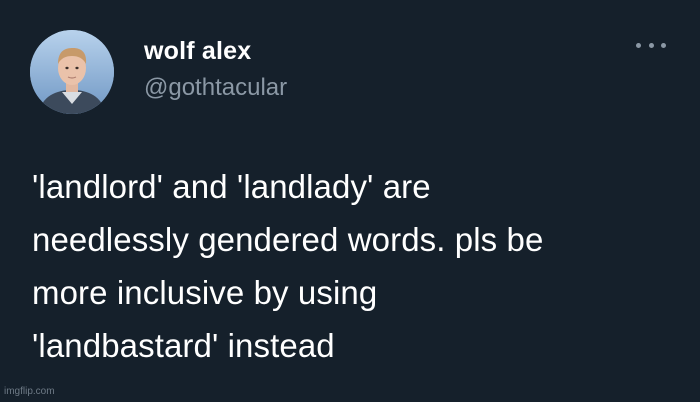 This screenshot has height=402, width=700. Describe the element at coordinates (183, 345) in the screenshot. I see `tweet-text-line: 'landbastard' instead` at that location.